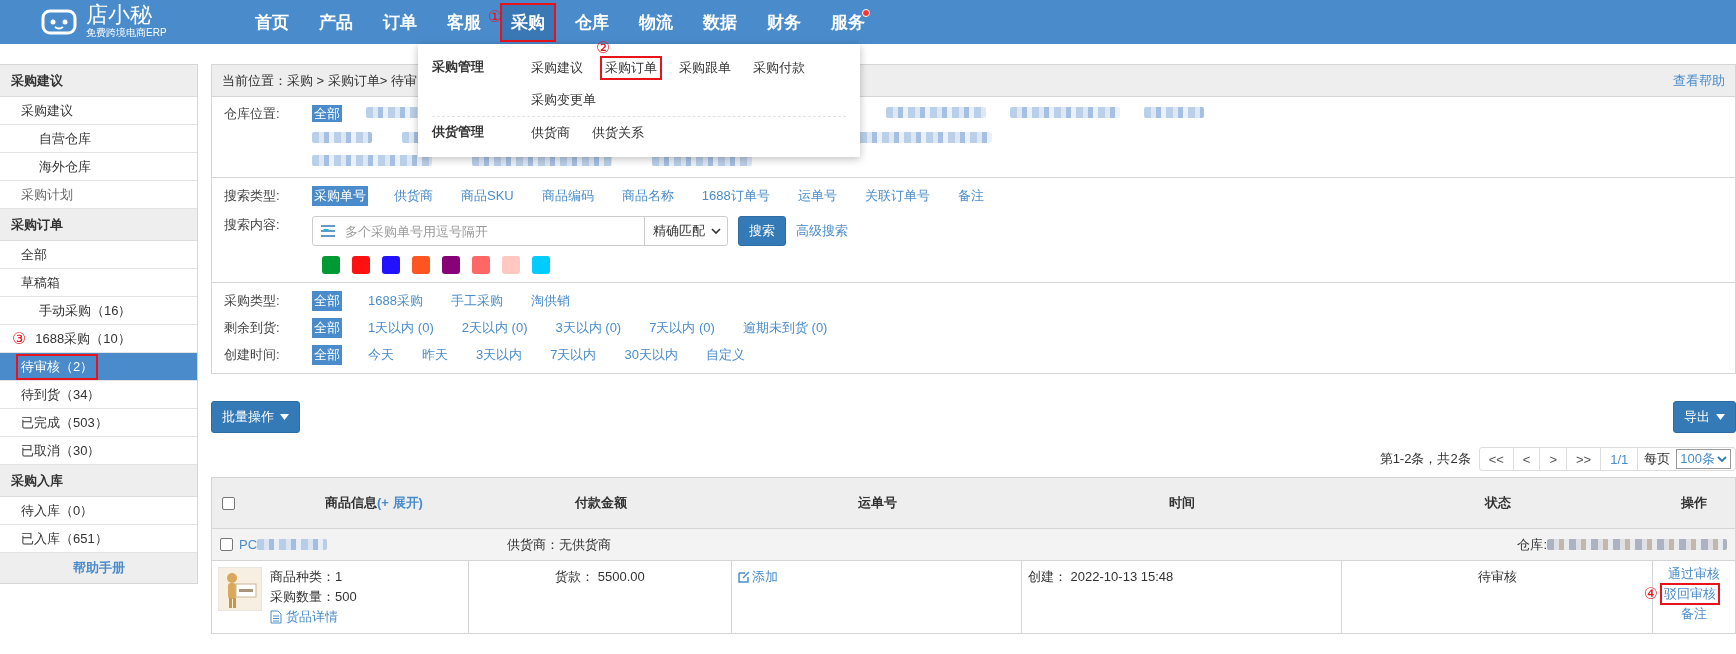 Image resolution: width=1736 pixels, height=654 pixels. Describe the element at coordinates (61, 394) in the screenshot. I see `sidebar-label: 待到货（34）` at that location.